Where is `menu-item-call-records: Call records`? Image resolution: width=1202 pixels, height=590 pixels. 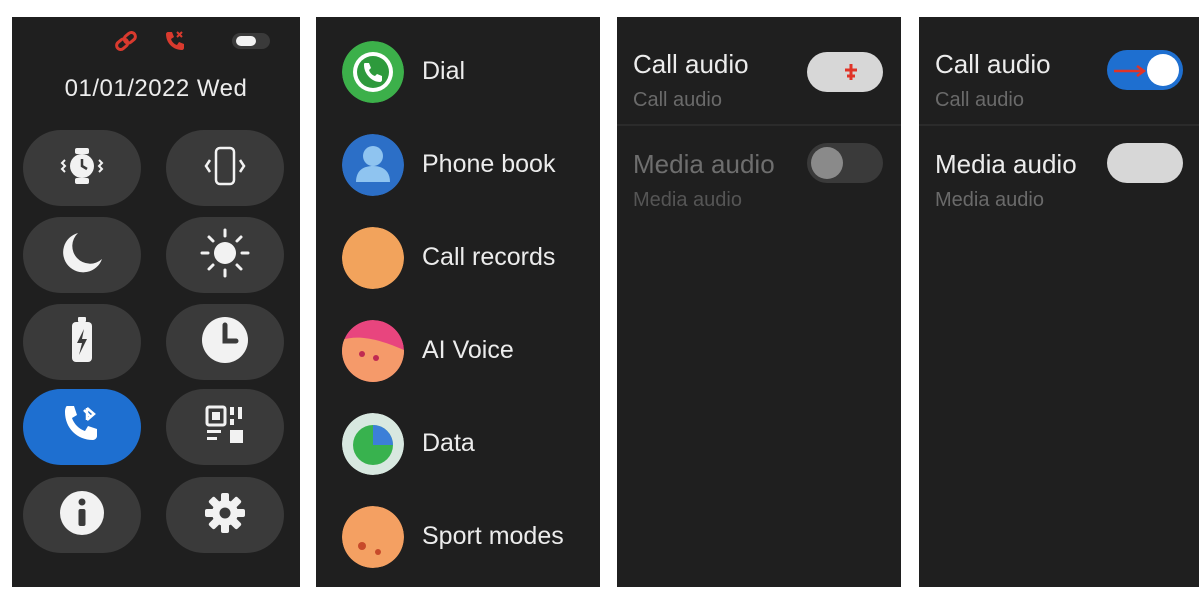
menu-item-call-records: Call records is located at coordinates (458, 257).